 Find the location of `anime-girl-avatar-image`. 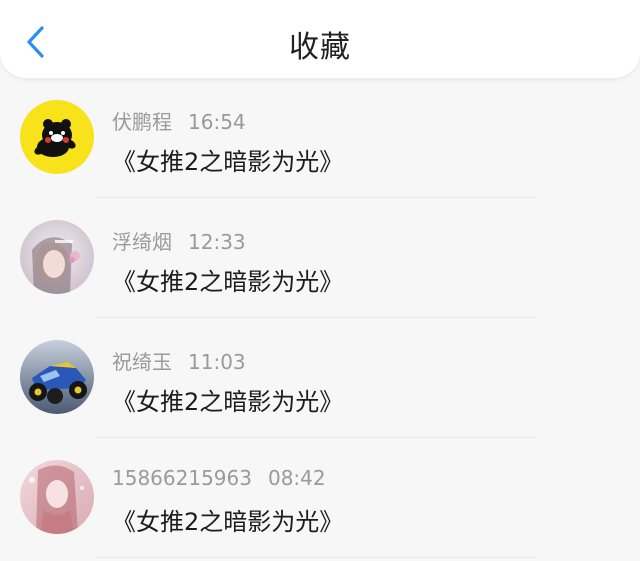

anime-girl-avatar-image is located at coordinates (57, 497).